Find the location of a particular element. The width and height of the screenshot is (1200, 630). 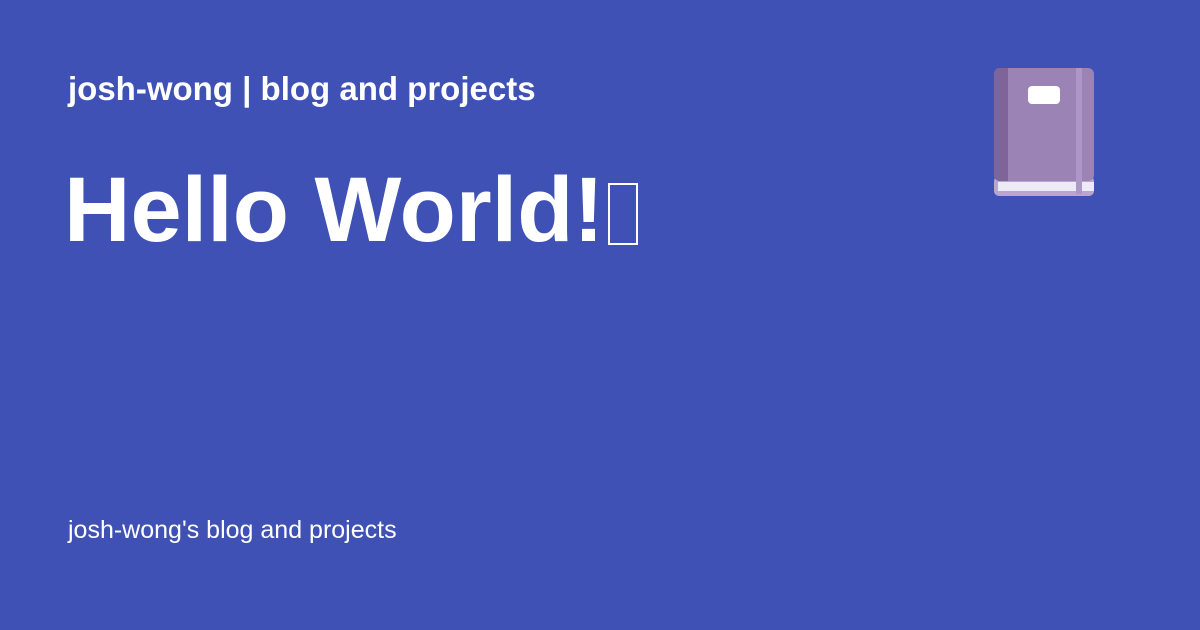

page-heading: Hello World! is located at coordinates (351, 210).